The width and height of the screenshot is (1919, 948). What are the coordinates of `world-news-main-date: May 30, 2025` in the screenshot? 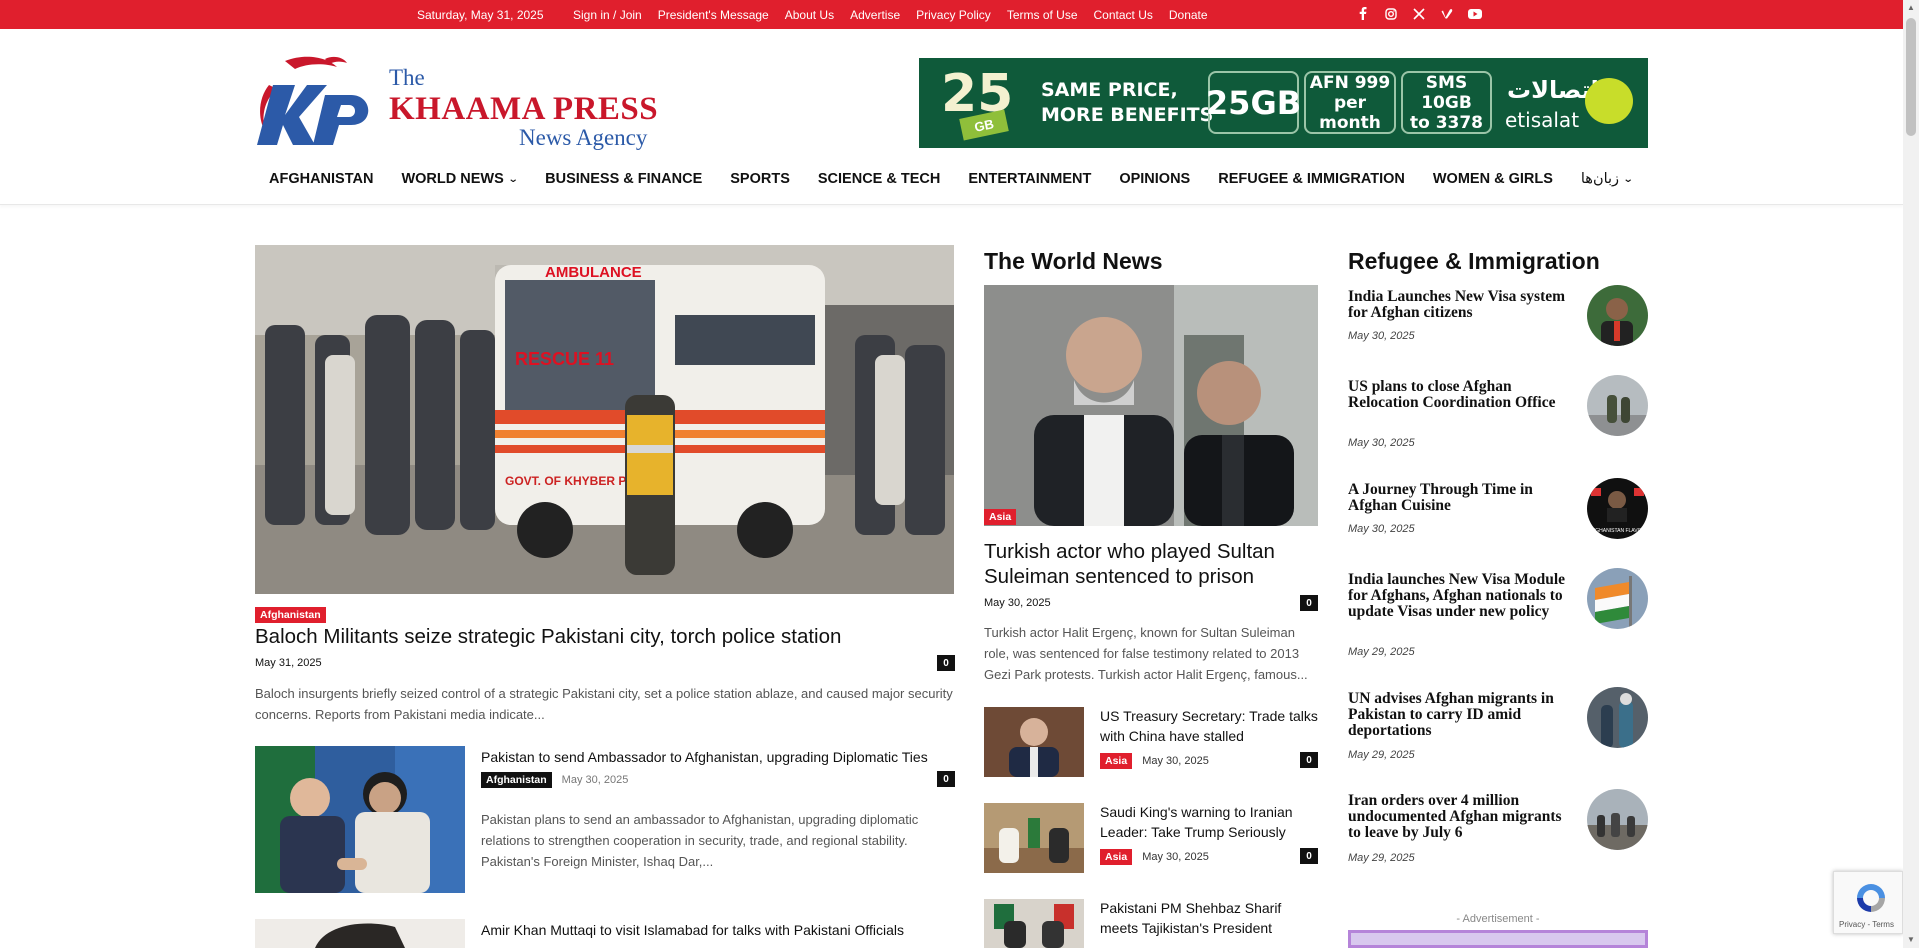 It's located at (1017, 603).